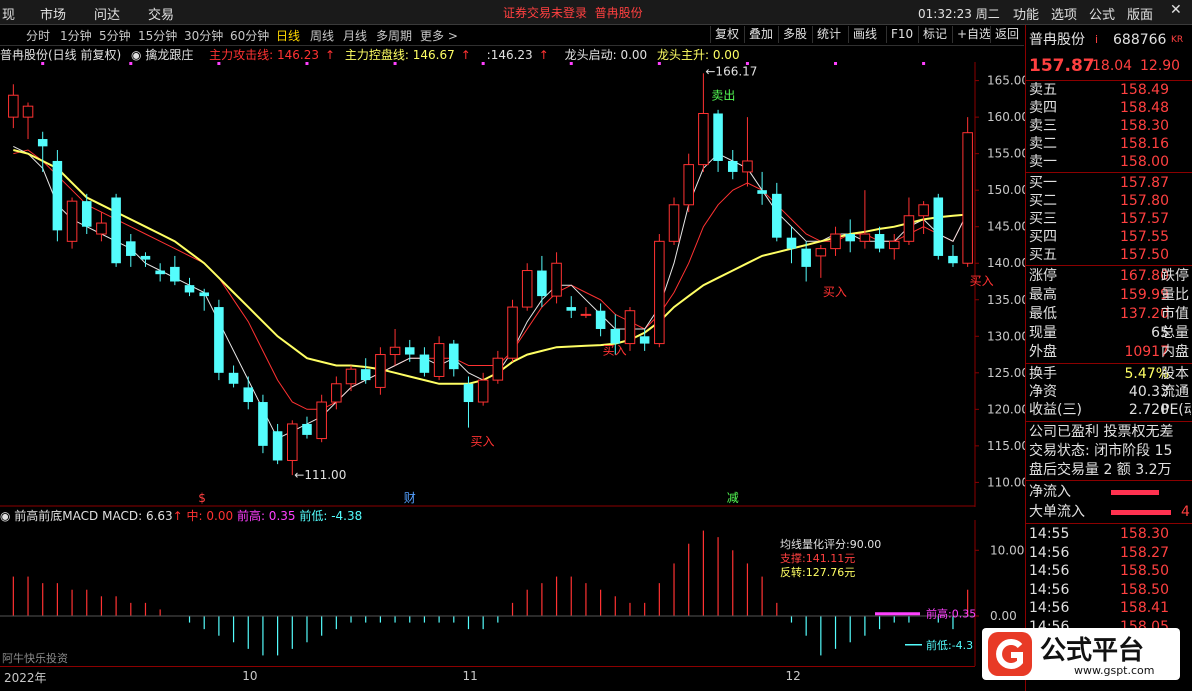 The image size is (1192, 691). Describe the element at coordinates (698, 55) in the screenshot. I see `dragon-up-value: 龙头主升: 0.00` at that location.